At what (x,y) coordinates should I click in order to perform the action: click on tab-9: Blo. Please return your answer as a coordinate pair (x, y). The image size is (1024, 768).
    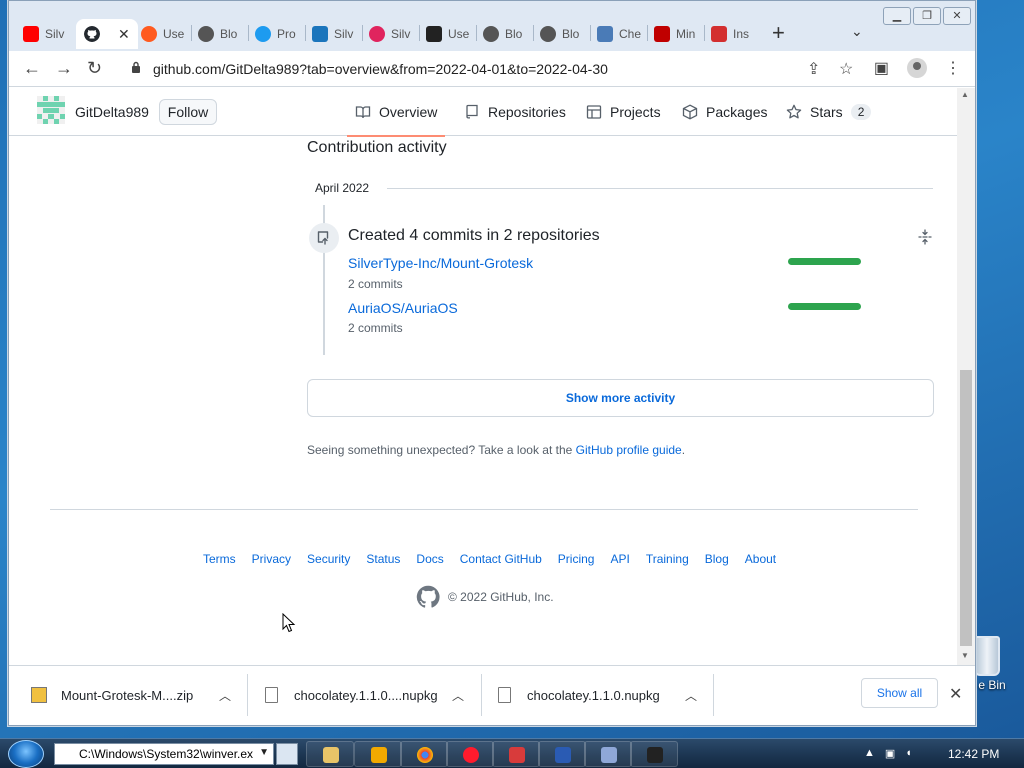
    Looking at the image, I should click on (505, 34).